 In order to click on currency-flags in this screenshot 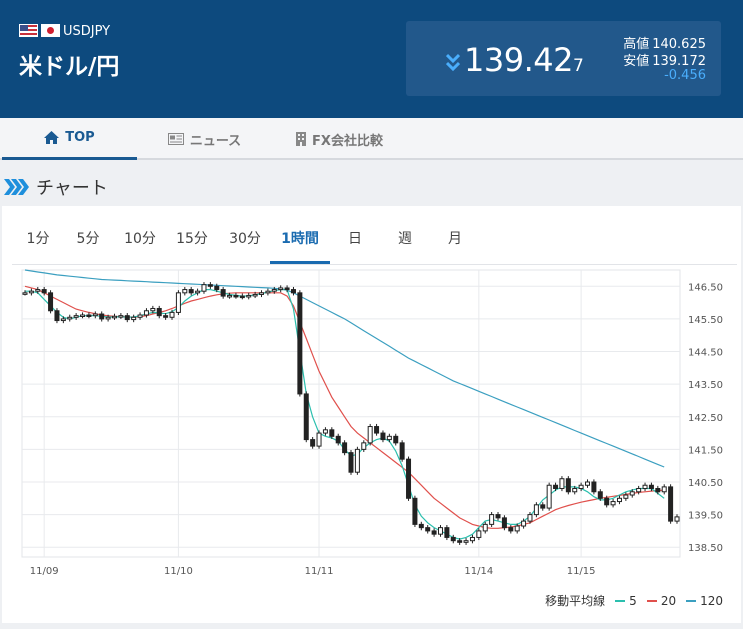, I will do `click(41, 30)`.